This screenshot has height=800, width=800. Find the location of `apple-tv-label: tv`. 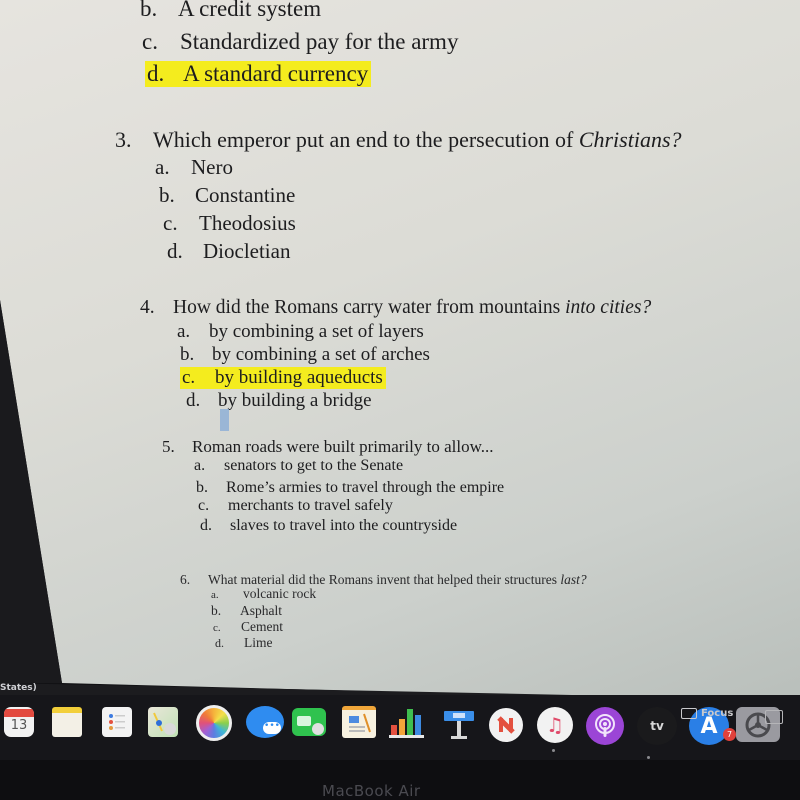

apple-tv-label: tv is located at coordinates (657, 726).